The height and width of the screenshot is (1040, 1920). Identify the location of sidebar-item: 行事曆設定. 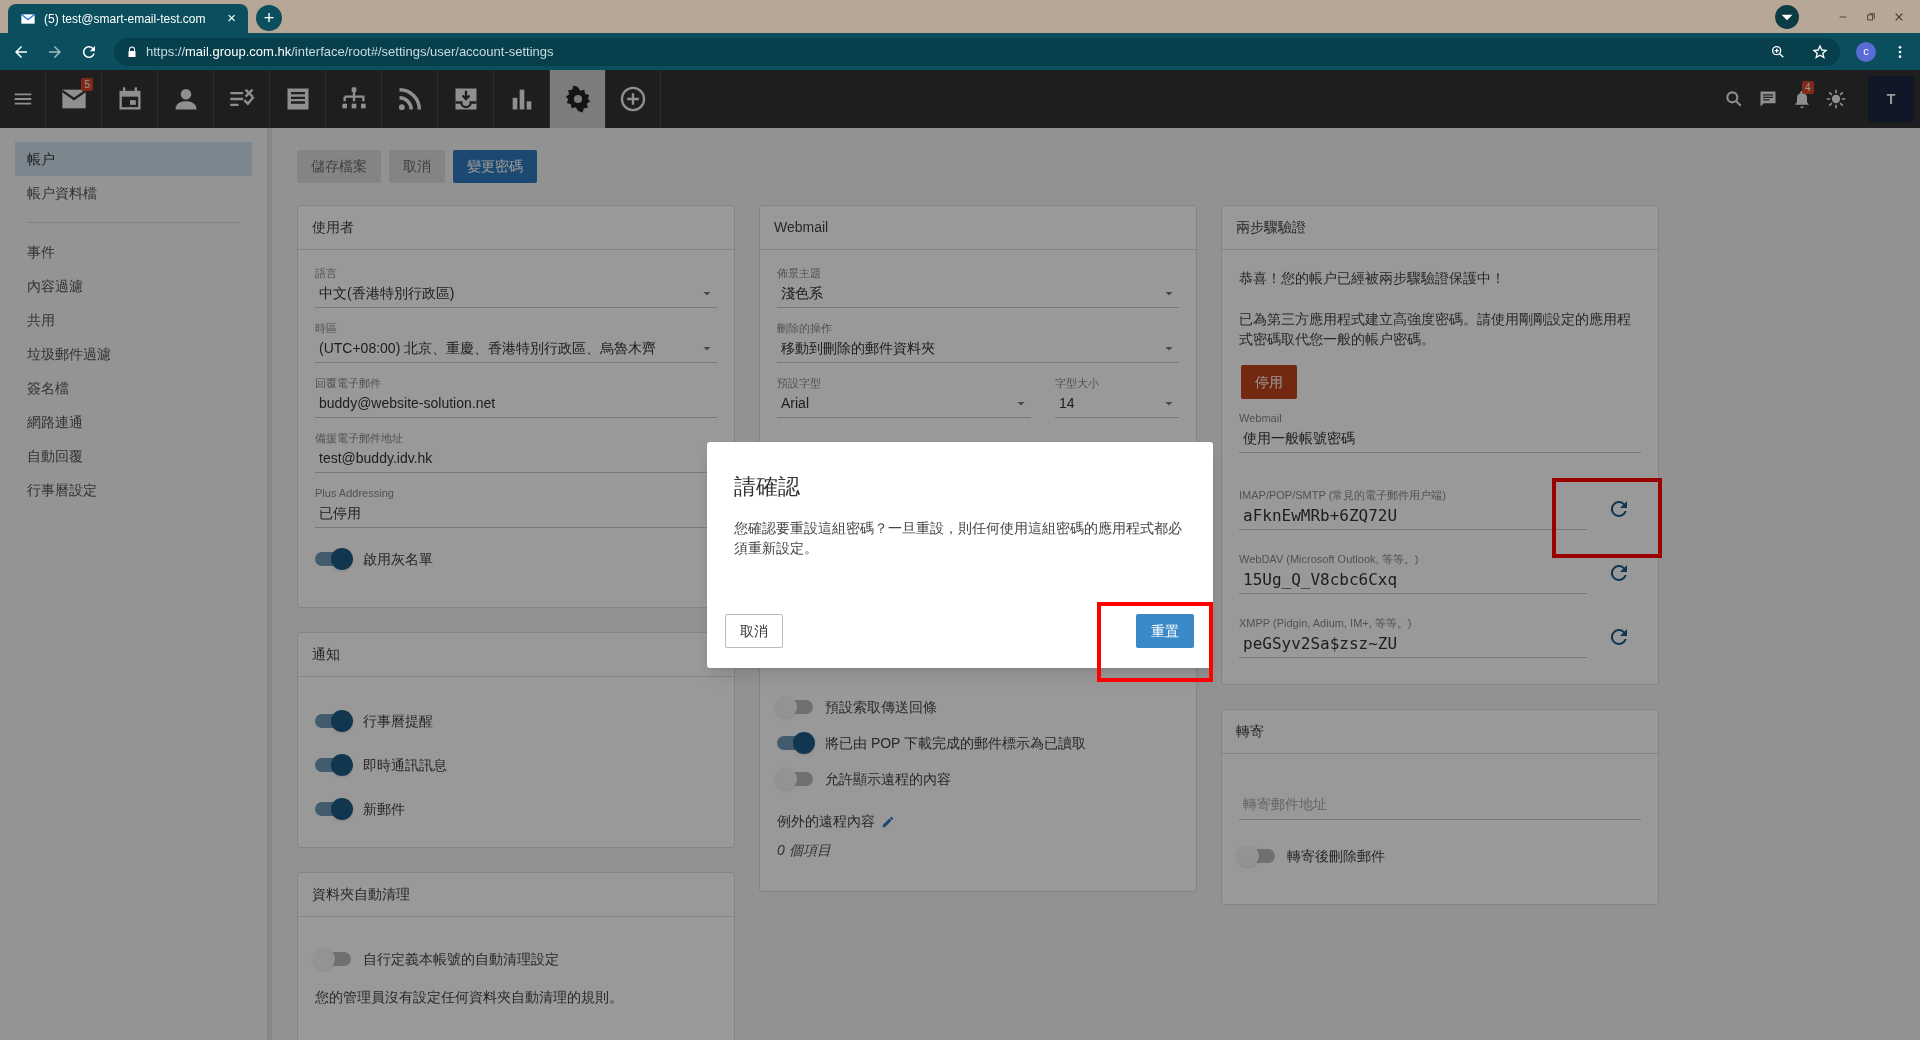
(133, 490).